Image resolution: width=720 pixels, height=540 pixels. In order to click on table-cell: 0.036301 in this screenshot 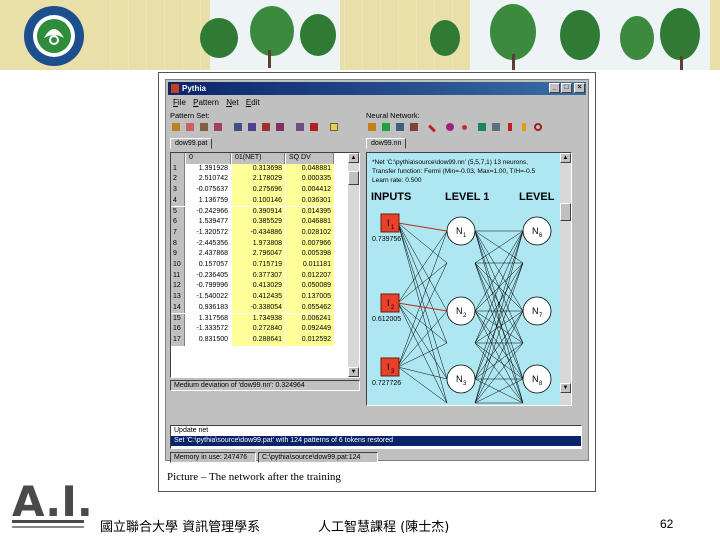, I will do `click(310, 201)`.